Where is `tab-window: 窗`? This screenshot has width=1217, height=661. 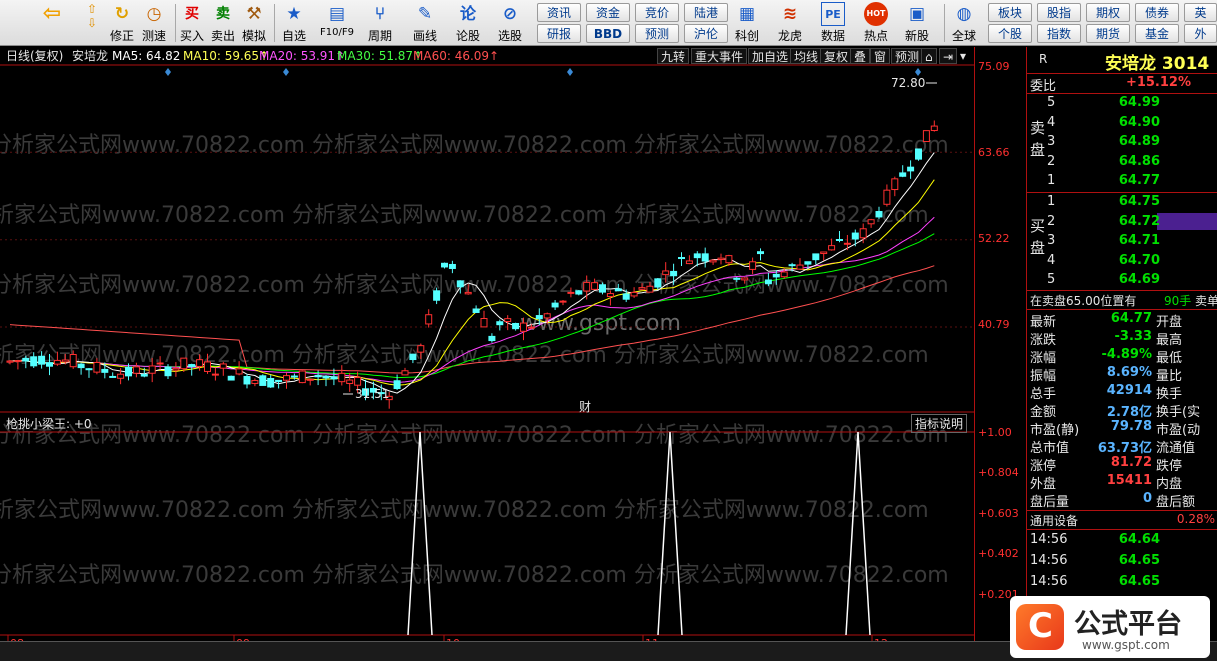 tab-window: 窗 is located at coordinates (880, 56).